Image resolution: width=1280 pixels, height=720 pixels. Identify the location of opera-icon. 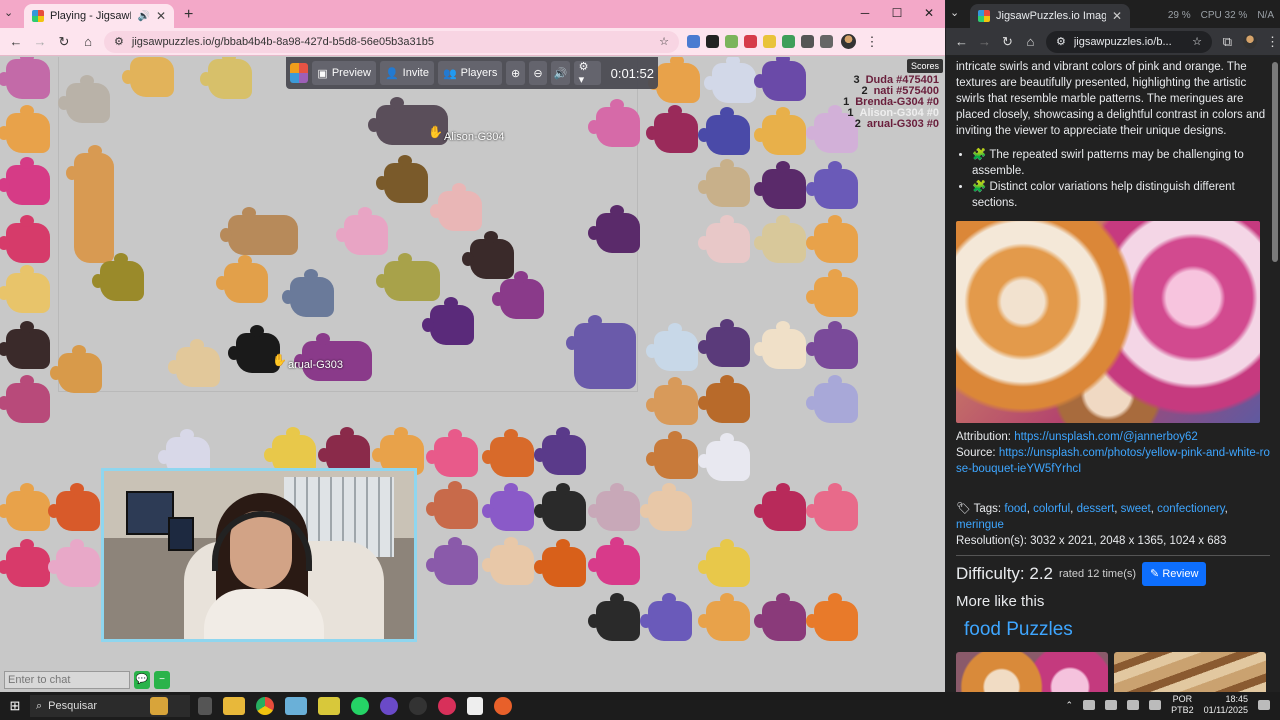
(447, 706).